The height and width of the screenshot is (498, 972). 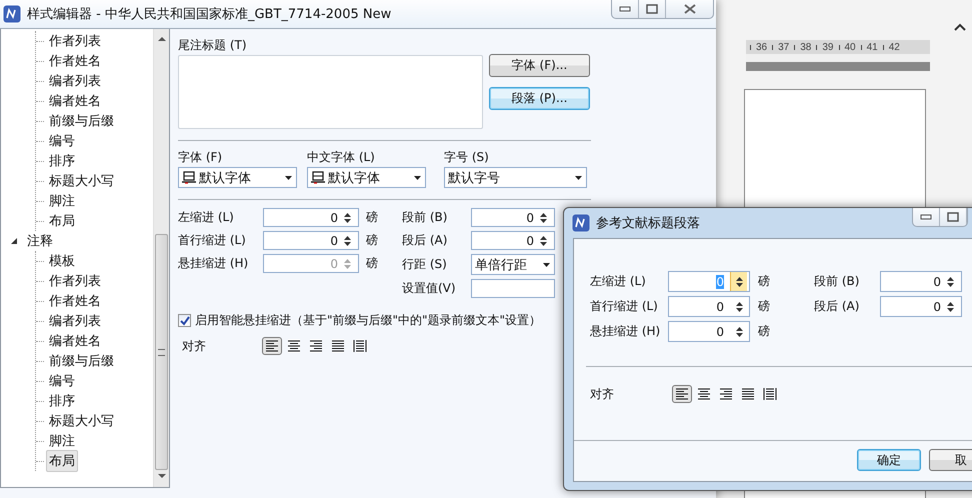 What do you see at coordinates (828, 47) in the screenshot?
I see `ruler-number: 39` at bounding box center [828, 47].